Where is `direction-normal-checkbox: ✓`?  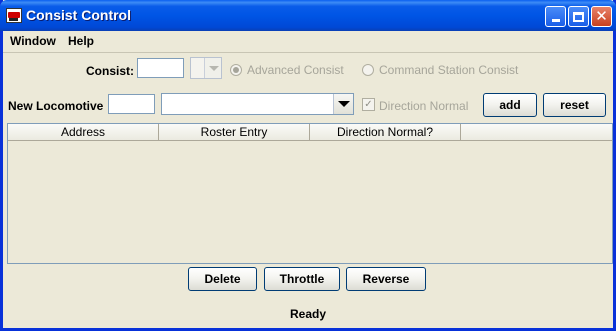 direction-normal-checkbox: ✓ is located at coordinates (368, 104).